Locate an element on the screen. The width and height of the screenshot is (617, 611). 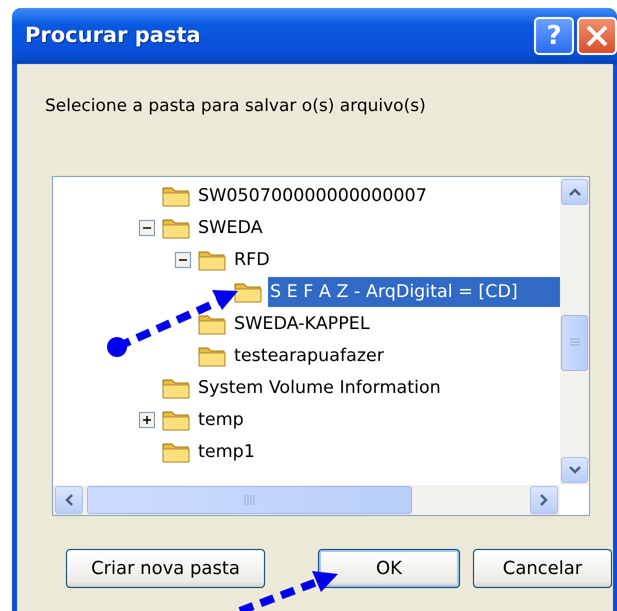
tree-item: temp is located at coordinates (221, 419).